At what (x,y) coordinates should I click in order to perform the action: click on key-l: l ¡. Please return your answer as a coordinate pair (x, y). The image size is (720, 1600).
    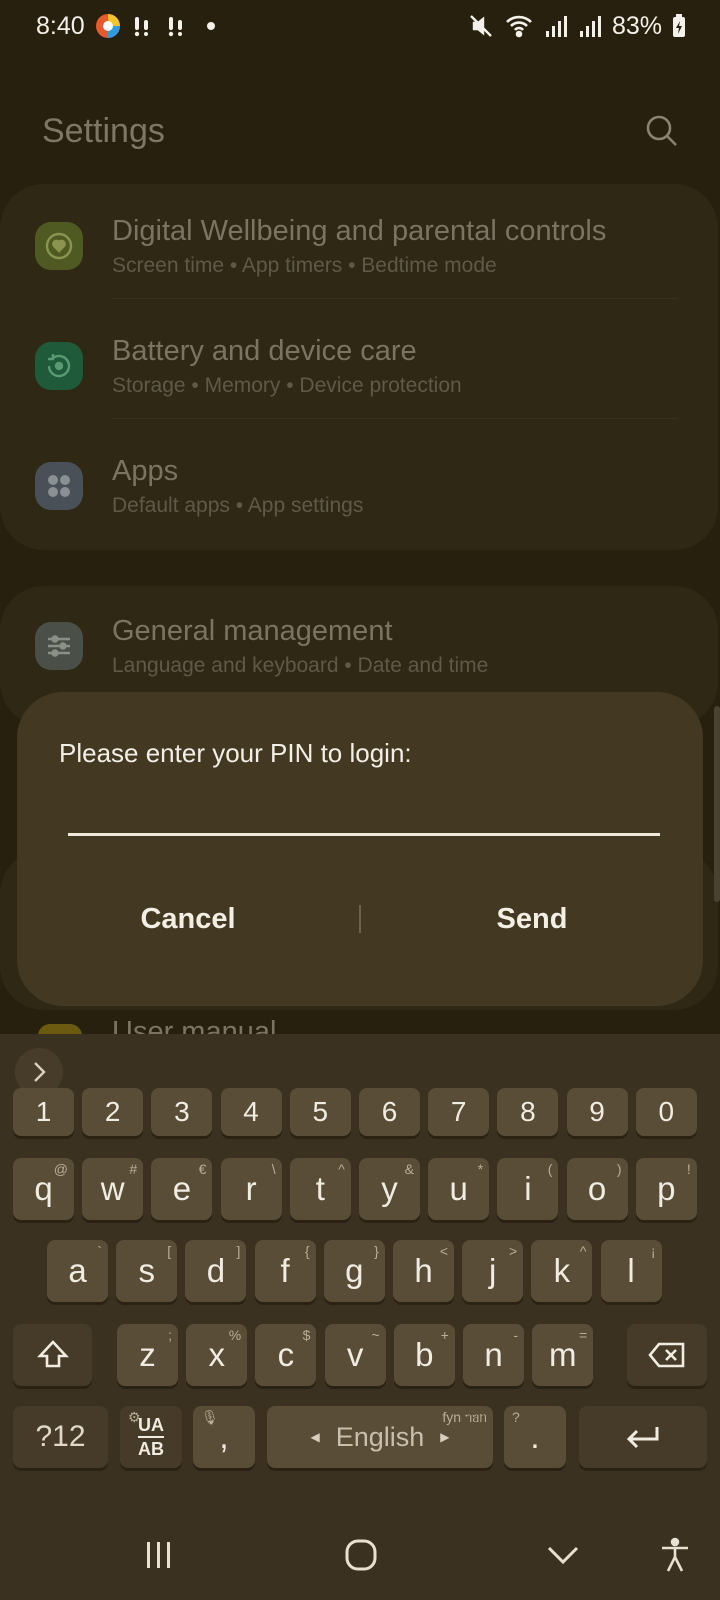
    Looking at the image, I should click on (631, 1271).